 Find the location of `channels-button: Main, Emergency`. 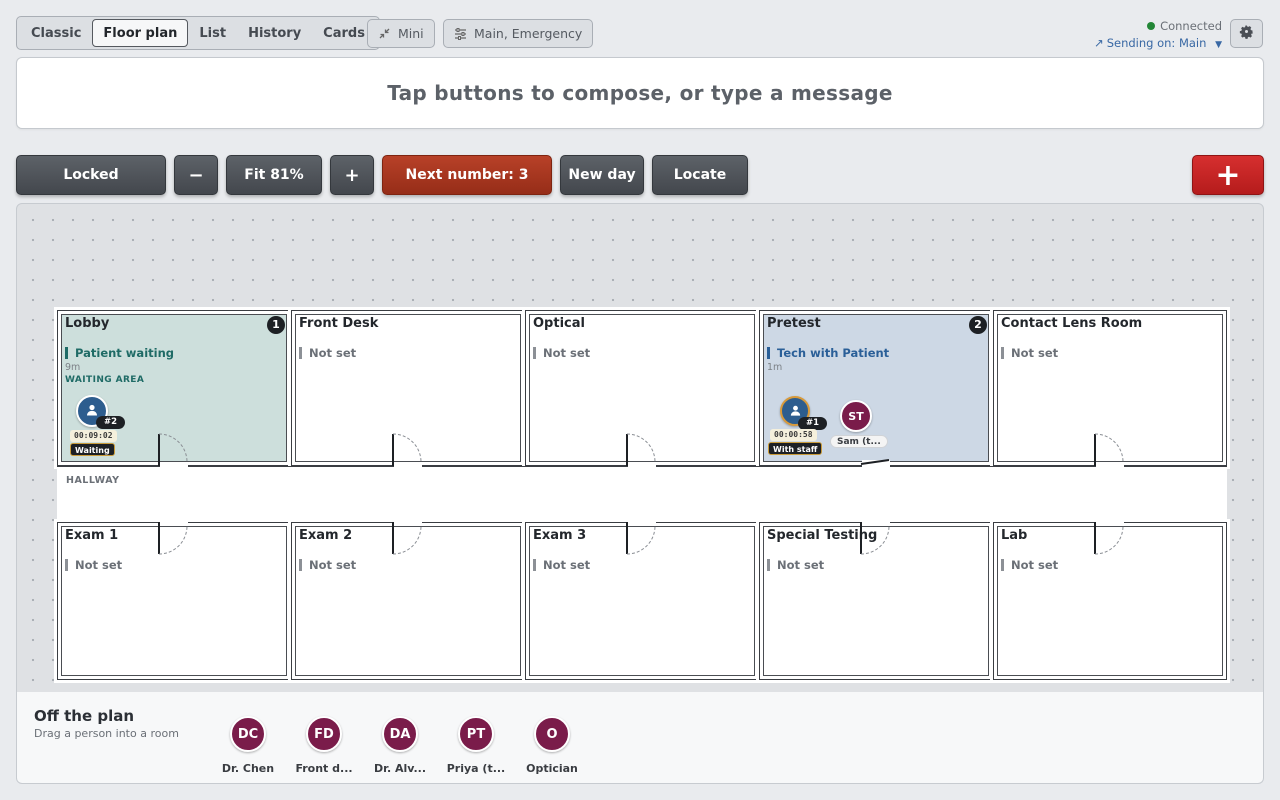

channels-button: Main, Emergency is located at coordinates (518, 33).